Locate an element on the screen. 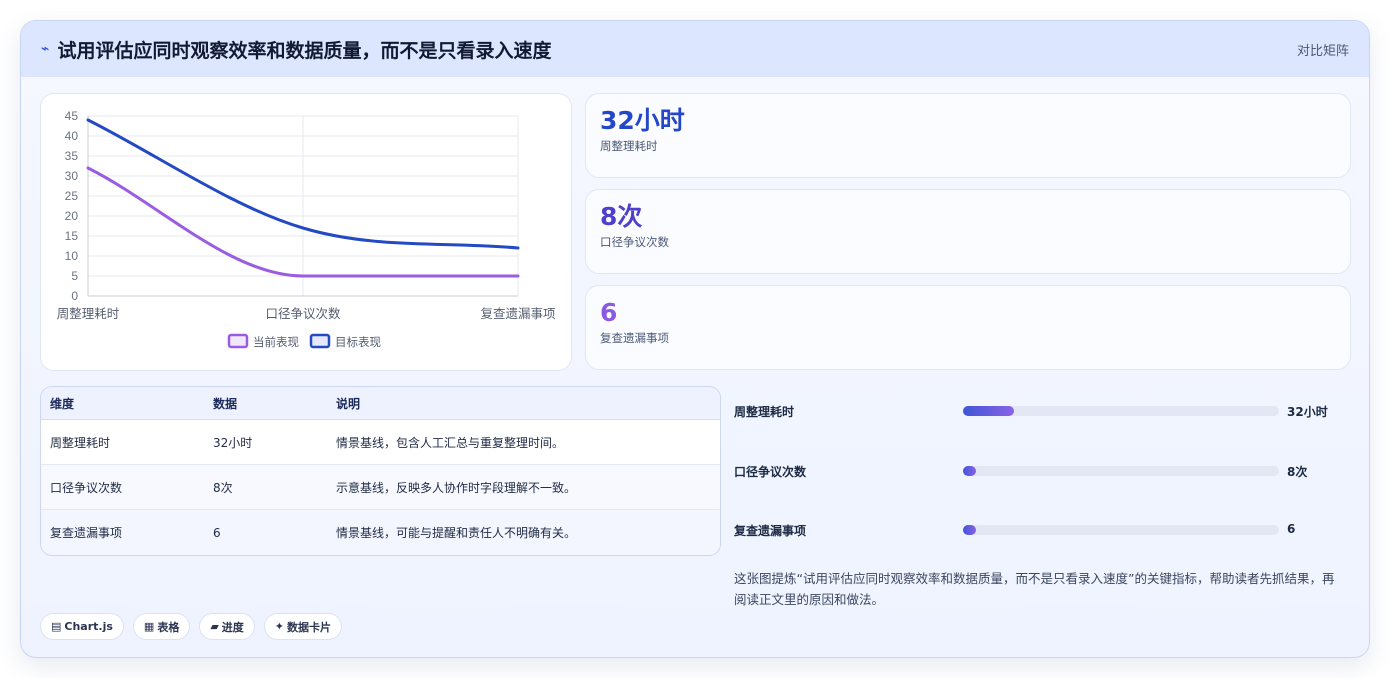  chip-chartjs: ▤ Chart.js is located at coordinates (82, 626).